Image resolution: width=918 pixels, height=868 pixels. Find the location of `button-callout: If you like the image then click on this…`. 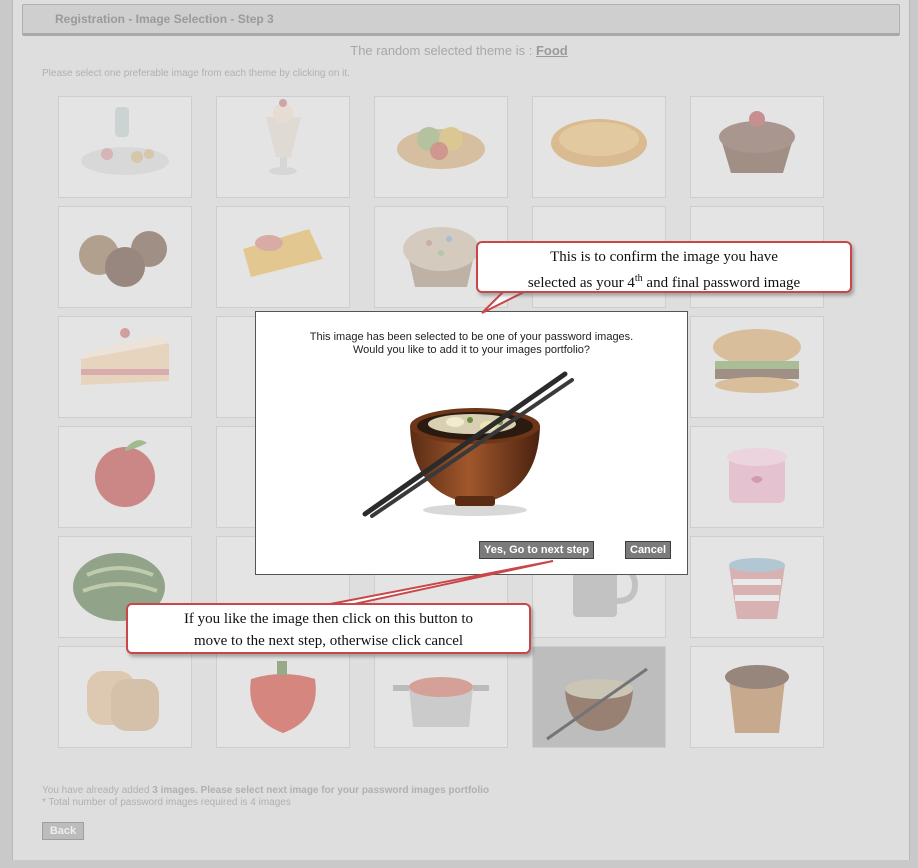

button-callout: If you like the image then click on this… is located at coordinates (328, 628).